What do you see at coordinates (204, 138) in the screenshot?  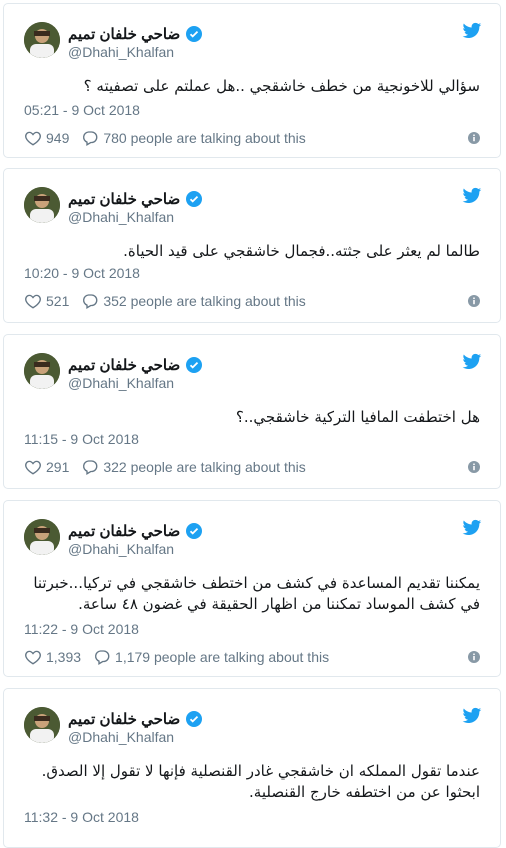 I see `talking-count: 780 people are talking about this` at bounding box center [204, 138].